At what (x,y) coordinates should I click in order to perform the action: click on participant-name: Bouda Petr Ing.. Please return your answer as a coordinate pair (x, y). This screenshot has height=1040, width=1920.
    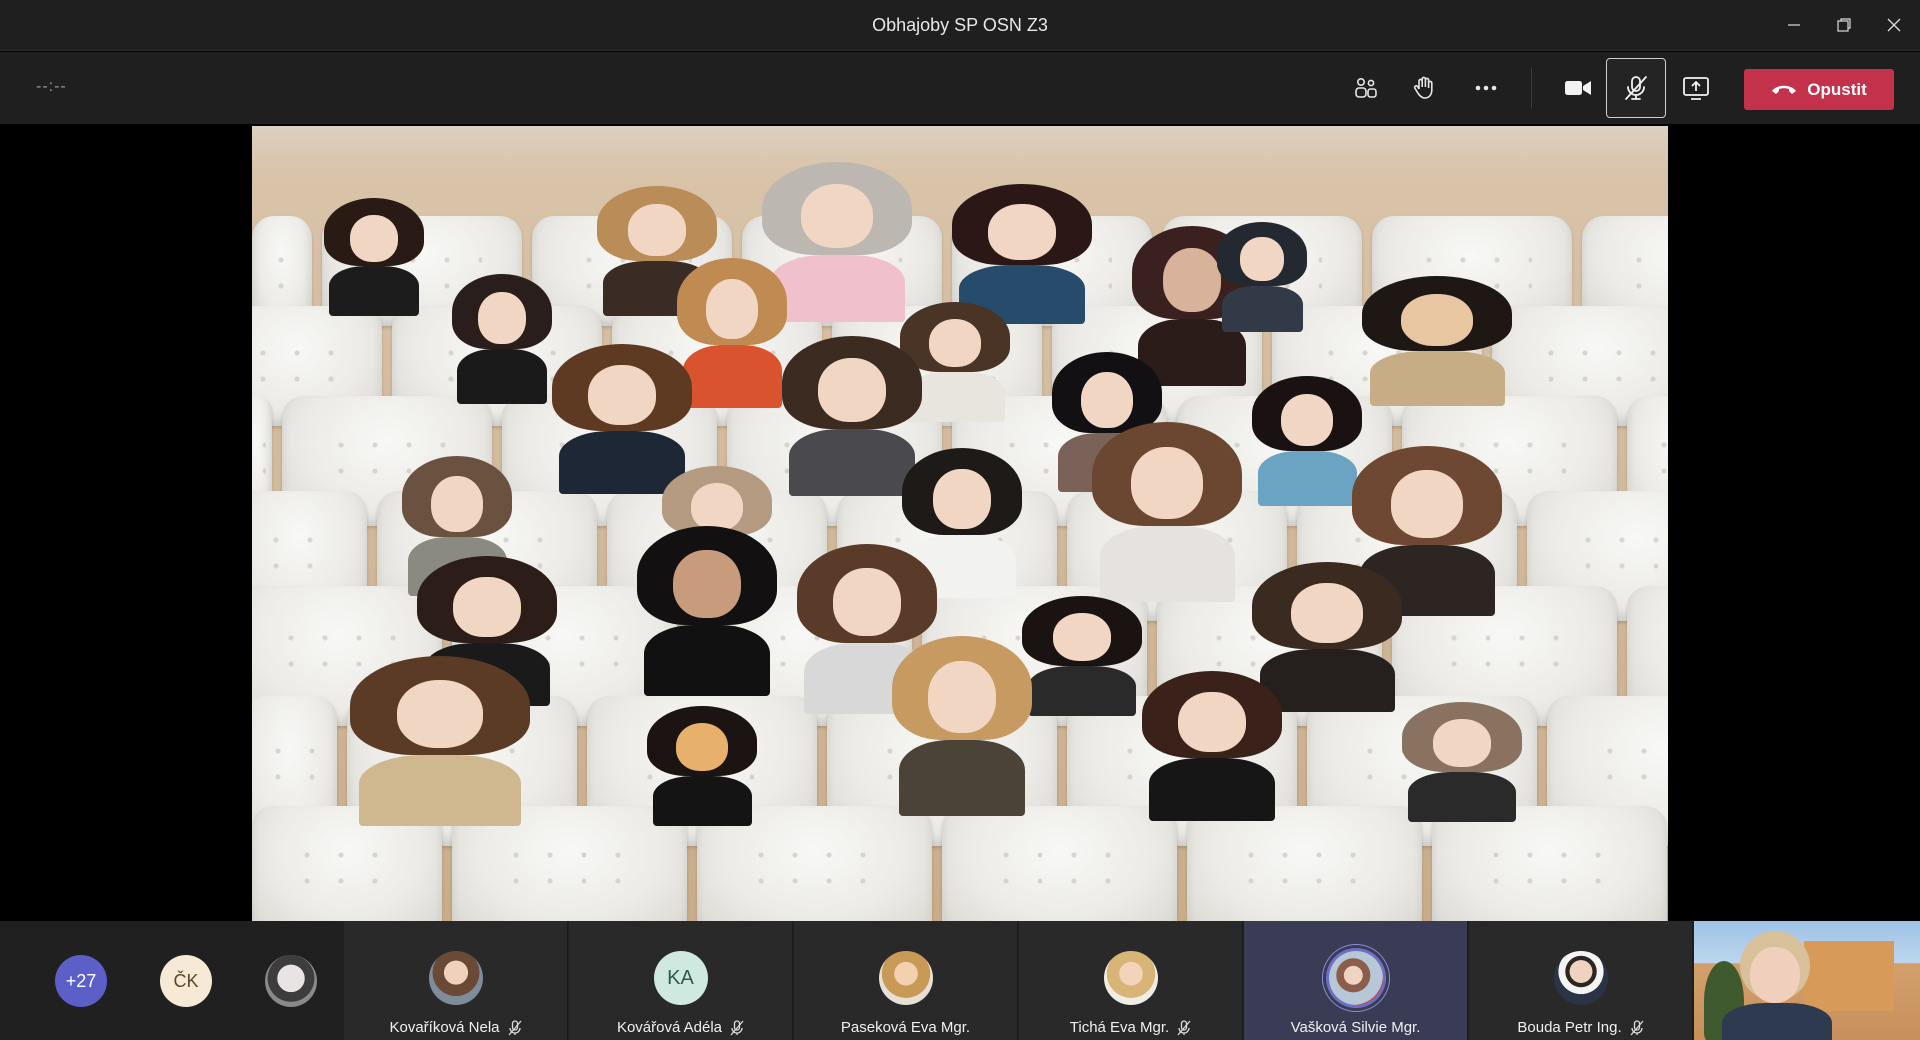
    Looking at the image, I should click on (1569, 1027).